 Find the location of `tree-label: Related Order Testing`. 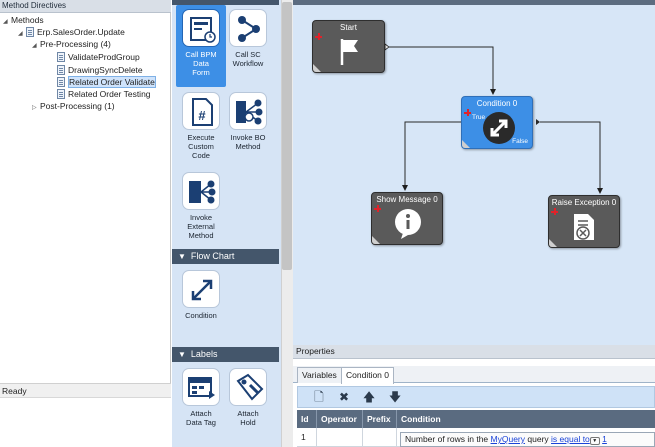

tree-label: Related Order Testing is located at coordinates (109, 94).